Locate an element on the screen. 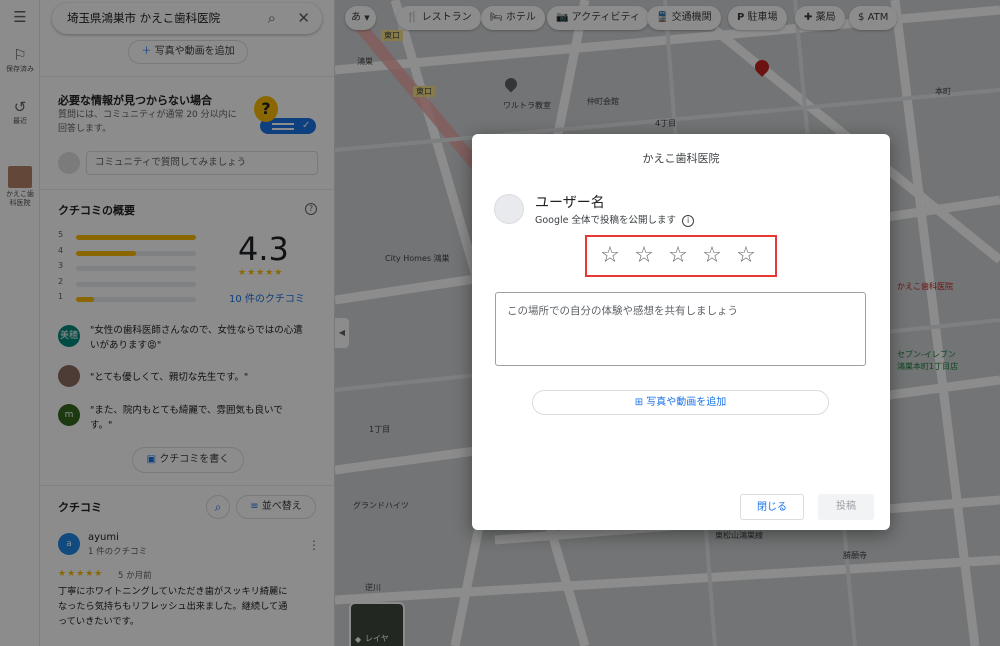  star-rating: ☆ ☆ ☆ ☆ ☆ is located at coordinates (683, 256).